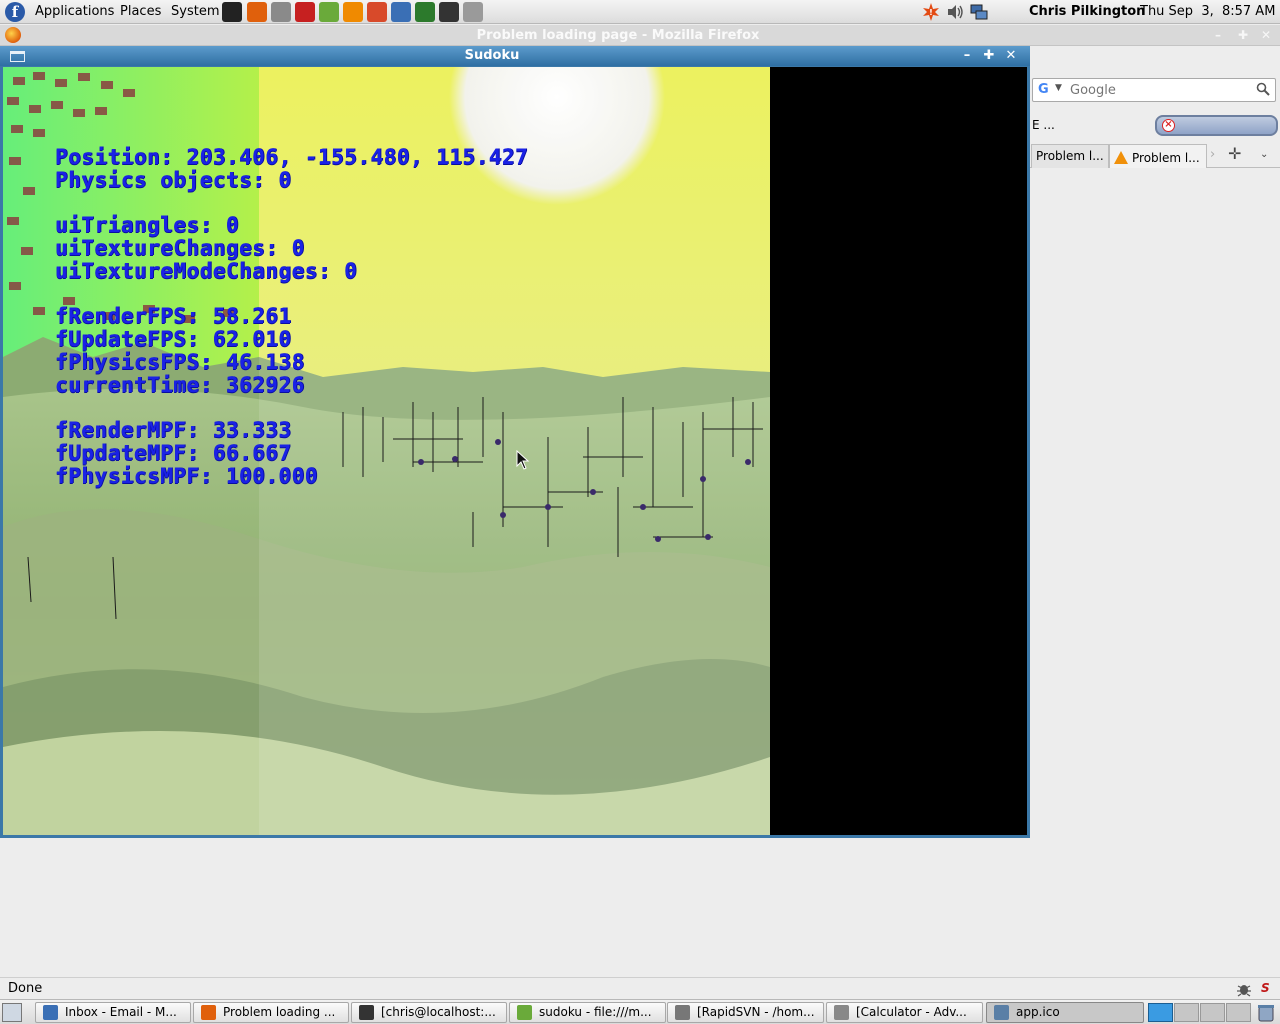 This screenshot has height=1024, width=1280. I want to click on firefox-window-title: Problem loading page - Mozilla Firefox, so click(618, 35).